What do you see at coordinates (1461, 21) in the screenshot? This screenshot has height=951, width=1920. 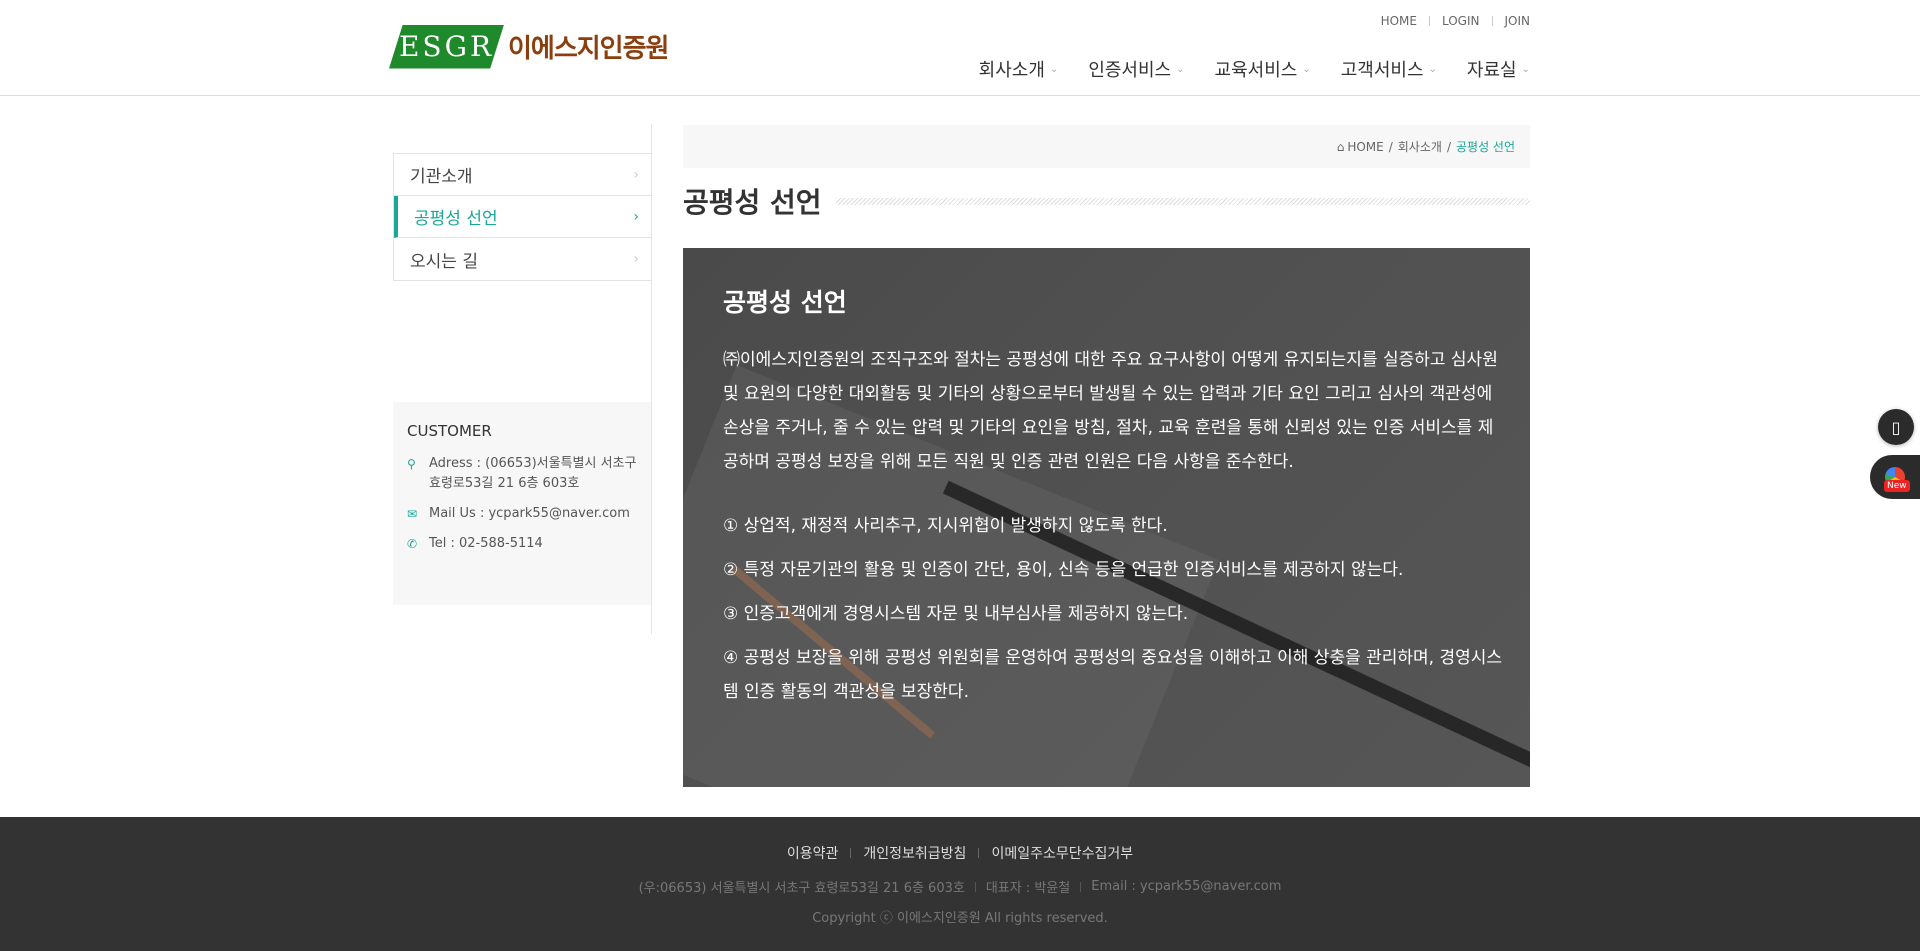 I see `login-link: LOGIN` at bounding box center [1461, 21].